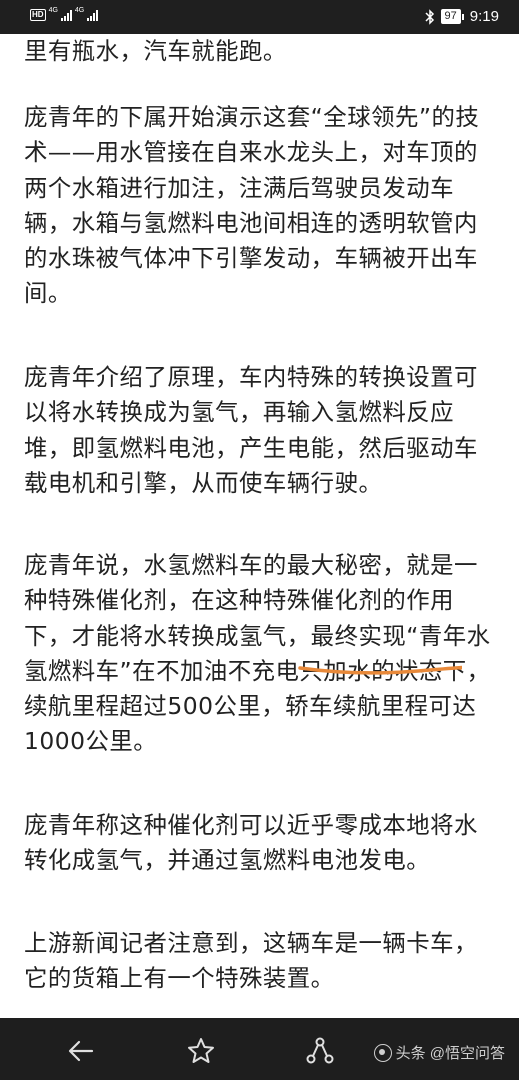 The width and height of the screenshot is (519, 1080). I want to click on clock: 9:19, so click(484, 16).